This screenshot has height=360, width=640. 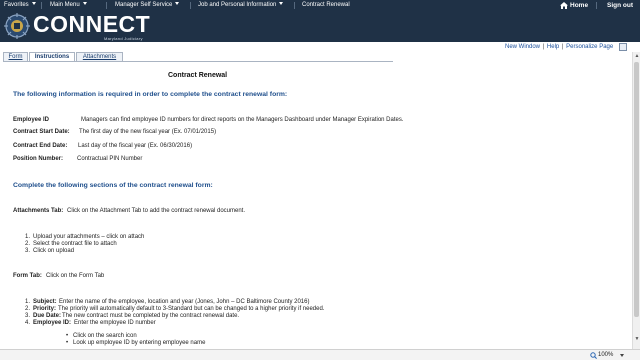 What do you see at coordinates (38, 159) in the screenshot?
I see `field-label: Position Number:` at bounding box center [38, 159].